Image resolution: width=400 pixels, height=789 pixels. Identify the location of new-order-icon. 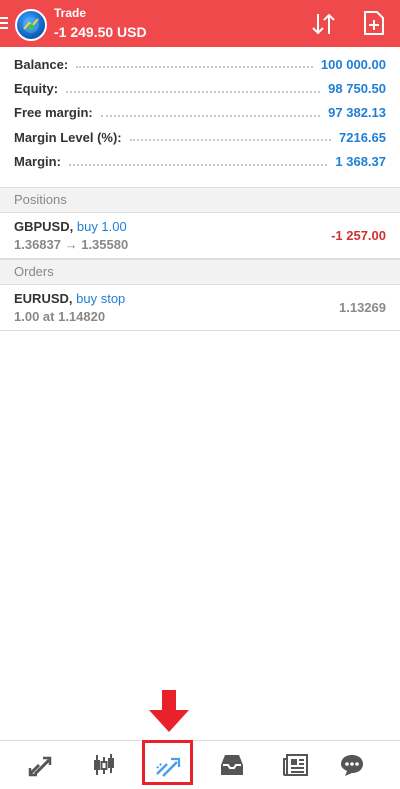
(374, 23).